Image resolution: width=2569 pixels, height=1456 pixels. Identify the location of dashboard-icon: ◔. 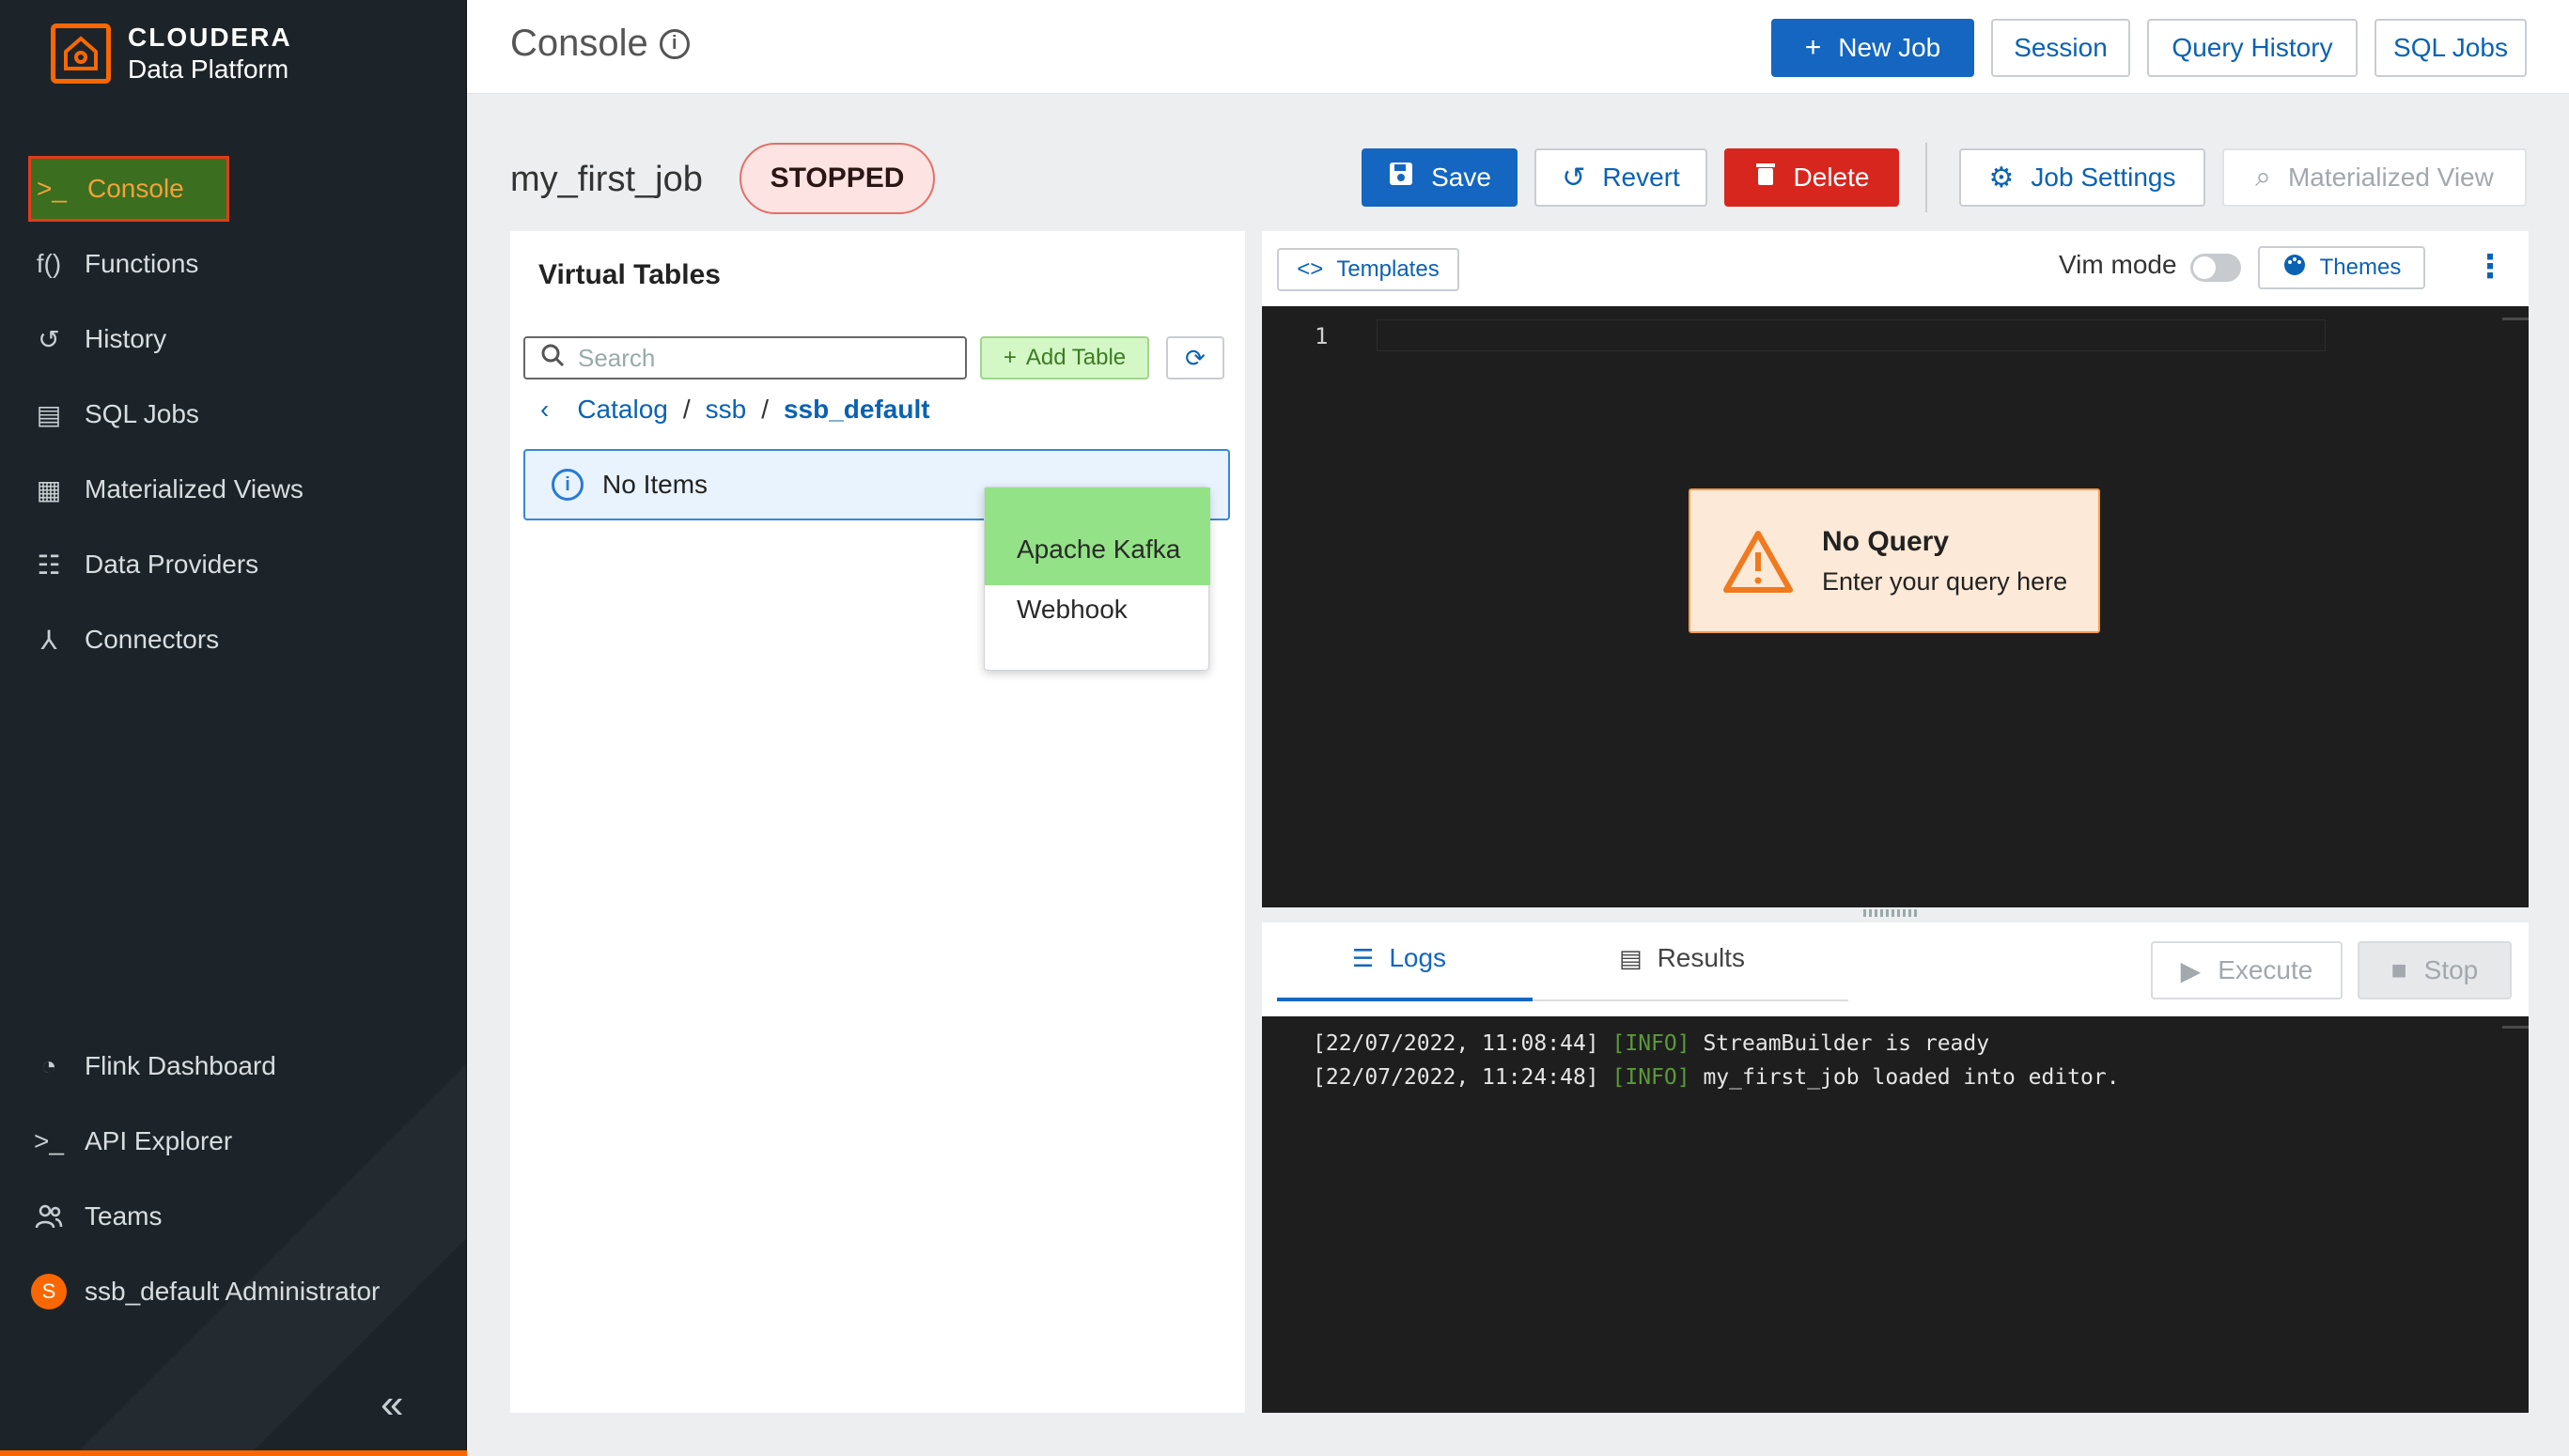
(48, 1065).